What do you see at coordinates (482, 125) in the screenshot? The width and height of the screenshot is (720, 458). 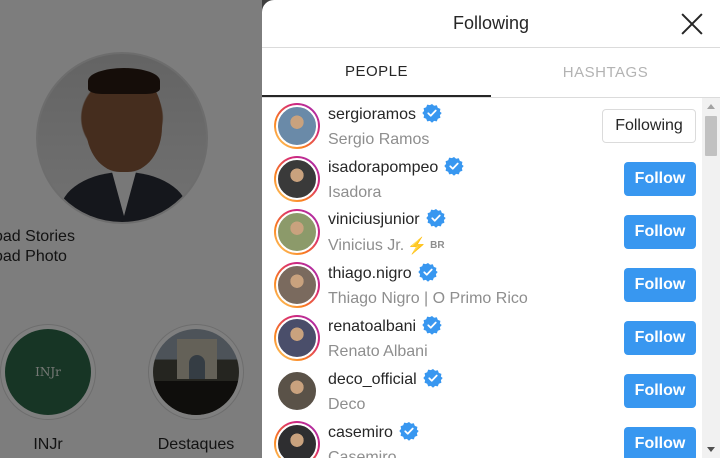 I see `list-item: sergioramos Sergio Ramos Following` at bounding box center [482, 125].